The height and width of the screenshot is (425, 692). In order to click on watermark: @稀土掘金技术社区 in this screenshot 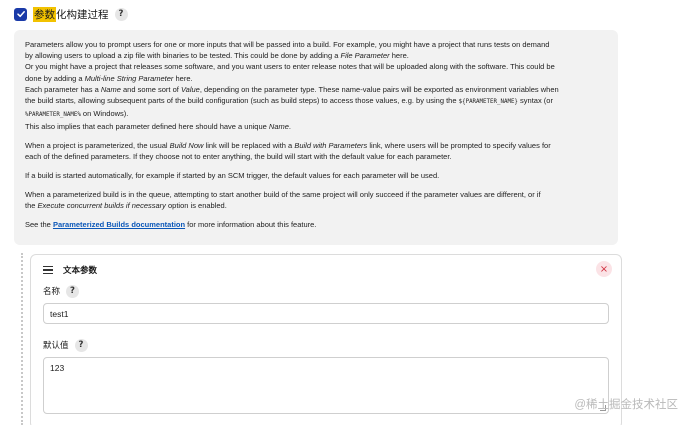, I will do `click(626, 405)`.